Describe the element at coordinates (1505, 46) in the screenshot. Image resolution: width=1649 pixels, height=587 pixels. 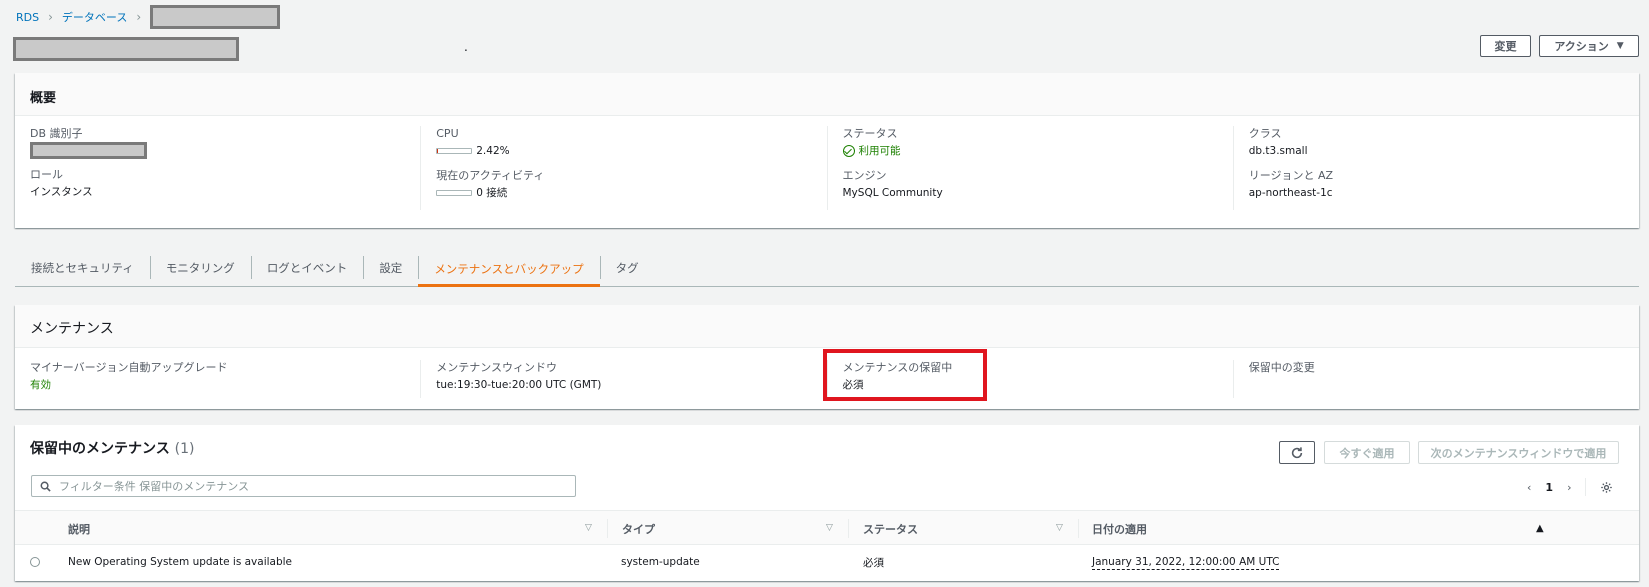
I see `modify-button: 変更` at that location.